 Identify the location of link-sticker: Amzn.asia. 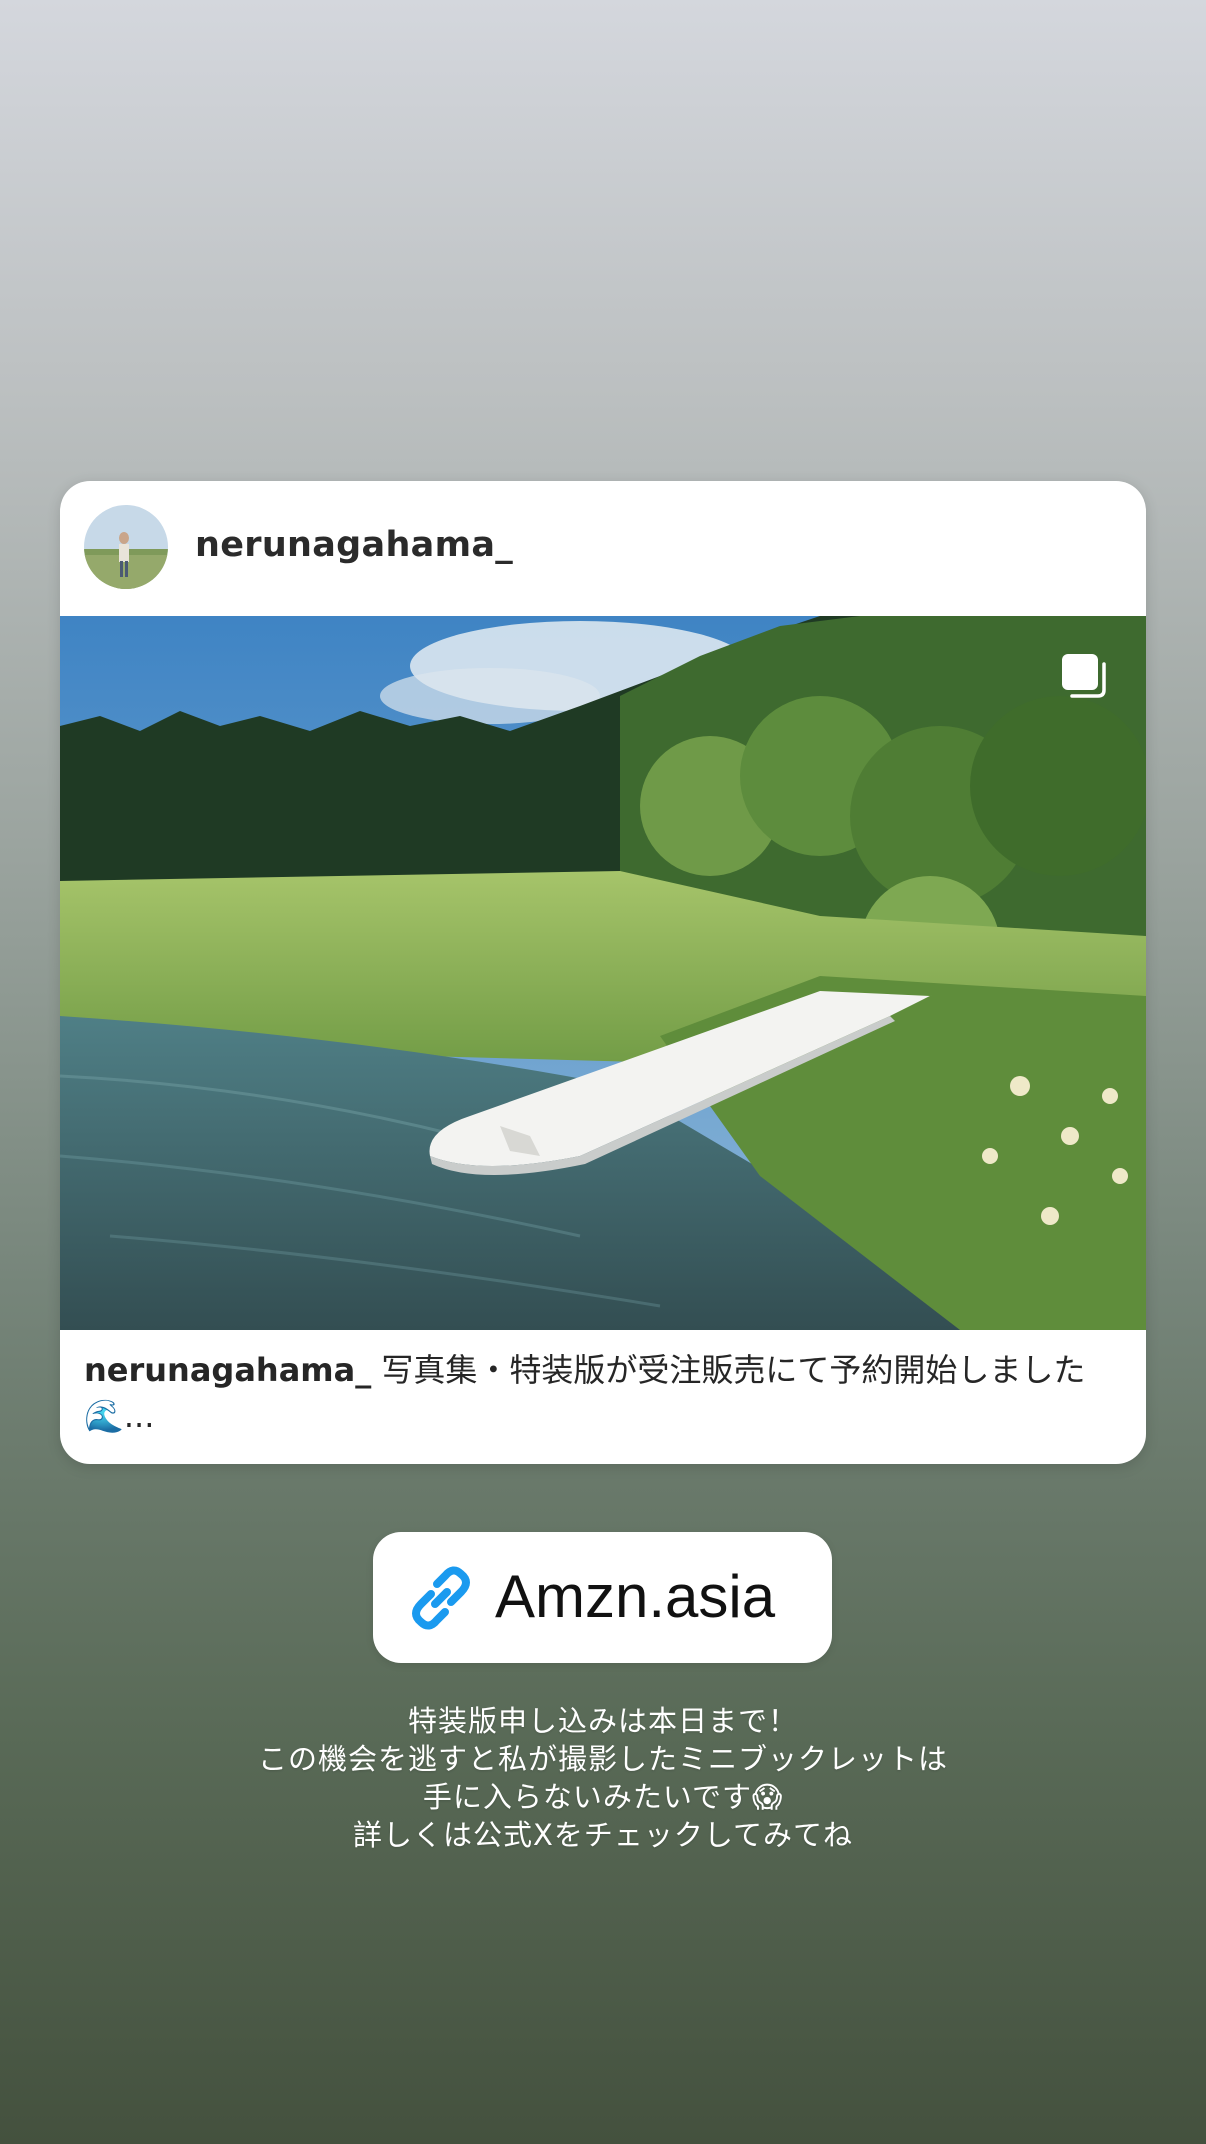
(602, 1597).